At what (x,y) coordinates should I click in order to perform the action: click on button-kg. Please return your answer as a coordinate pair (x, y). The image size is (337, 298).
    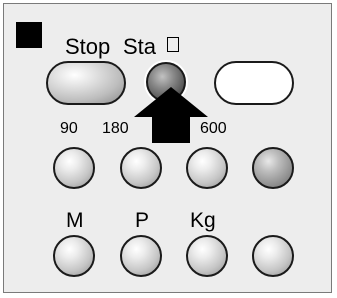
    Looking at the image, I should click on (207, 256).